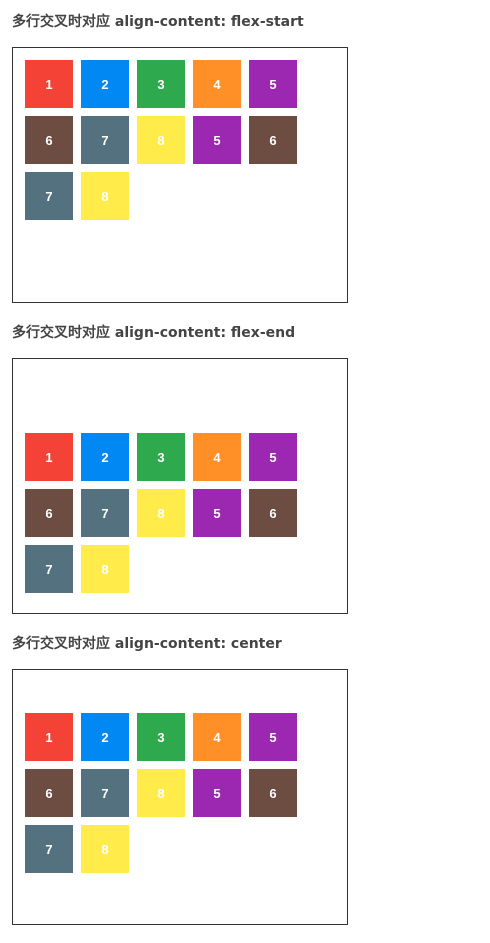 This screenshot has height=943, width=490. What do you see at coordinates (154, 333) in the screenshot?
I see `section-title: 多行交叉时对应 align-content: flex-end` at bounding box center [154, 333].